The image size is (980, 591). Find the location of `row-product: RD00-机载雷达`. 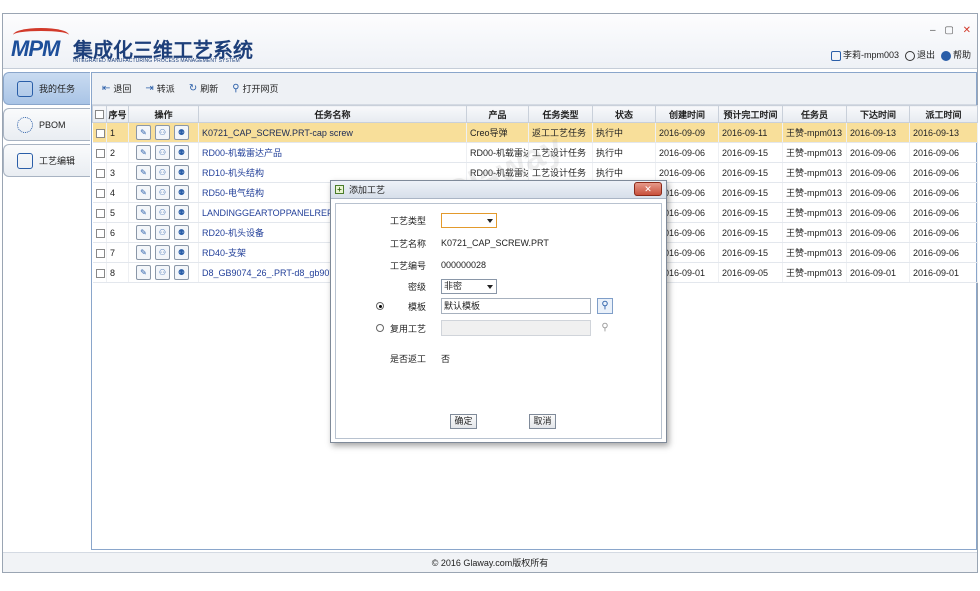

row-product: RD00-机载雷达 is located at coordinates (497, 152).